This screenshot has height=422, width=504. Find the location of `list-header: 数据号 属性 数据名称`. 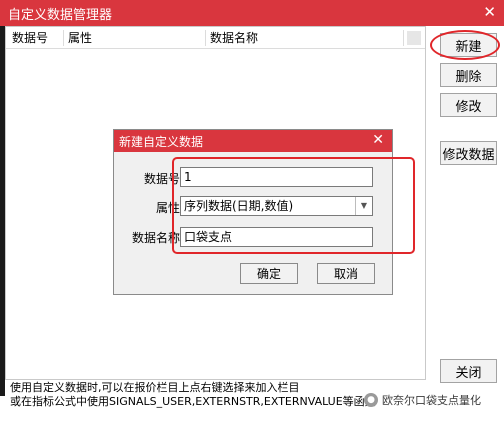

list-header: 数据号 属性 数据名称 is located at coordinates (215, 38).